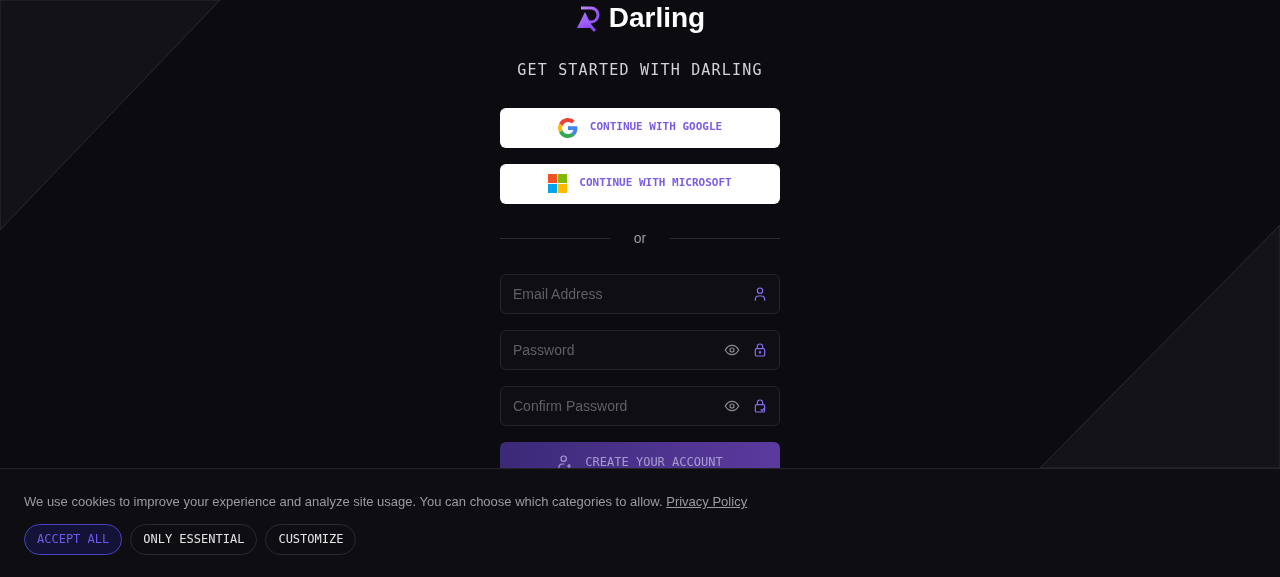 Image resolution: width=1280 pixels, height=577 pixels. I want to click on input-field: Password, so click(640, 349).